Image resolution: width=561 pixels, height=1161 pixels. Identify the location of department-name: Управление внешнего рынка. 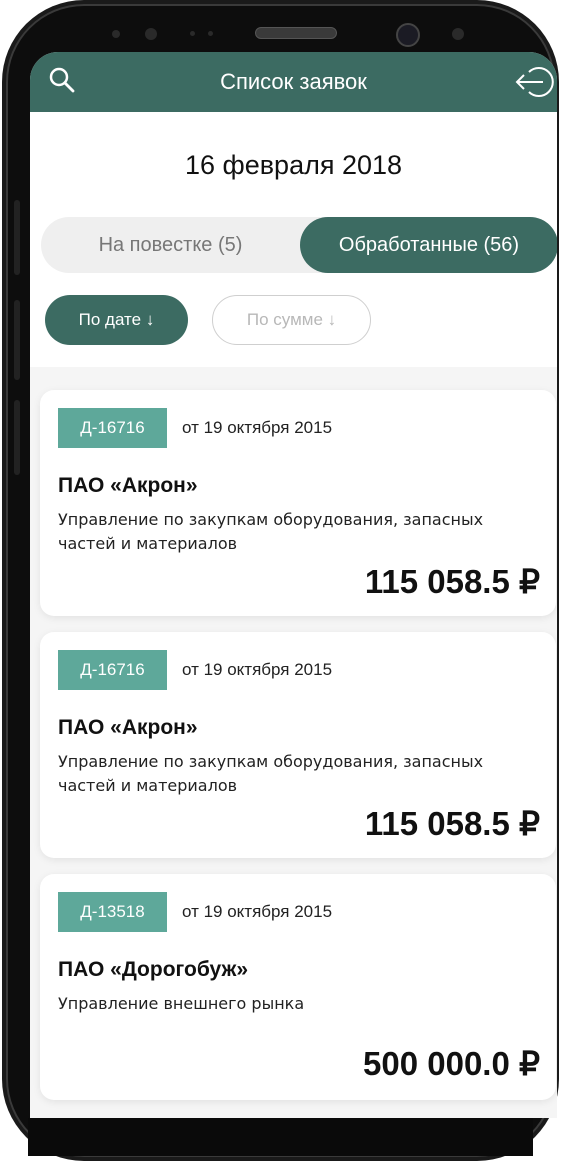
(181, 1003).